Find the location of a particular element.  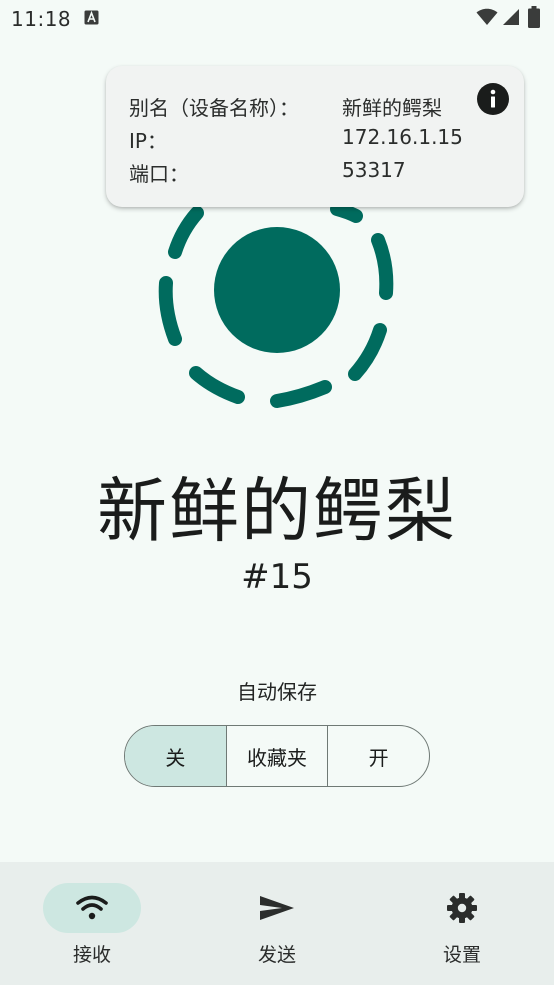

status-time: 11:18 is located at coordinates (41, 19).